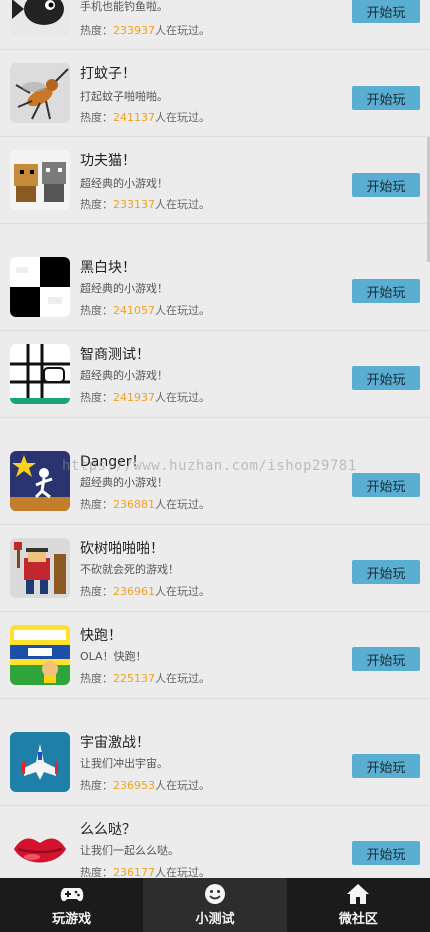  Describe the element at coordinates (124, 6) in the screenshot. I see `game-desc: 手机也能钓鱼啦。` at that location.